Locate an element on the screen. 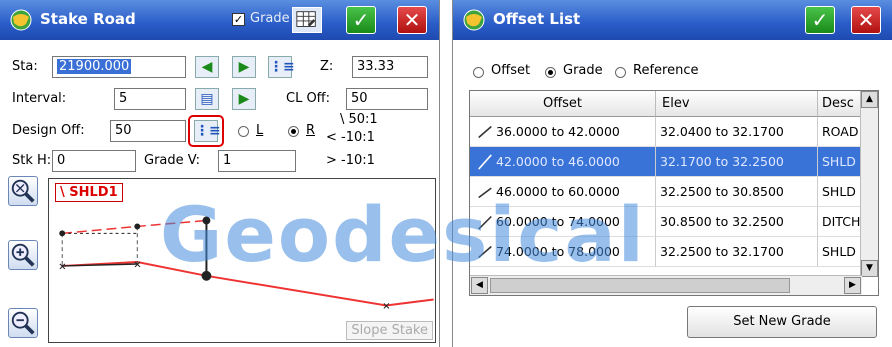 Image resolution: width=892 pixels, height=347 pixels. column-header-offset: Offset is located at coordinates (563, 104).